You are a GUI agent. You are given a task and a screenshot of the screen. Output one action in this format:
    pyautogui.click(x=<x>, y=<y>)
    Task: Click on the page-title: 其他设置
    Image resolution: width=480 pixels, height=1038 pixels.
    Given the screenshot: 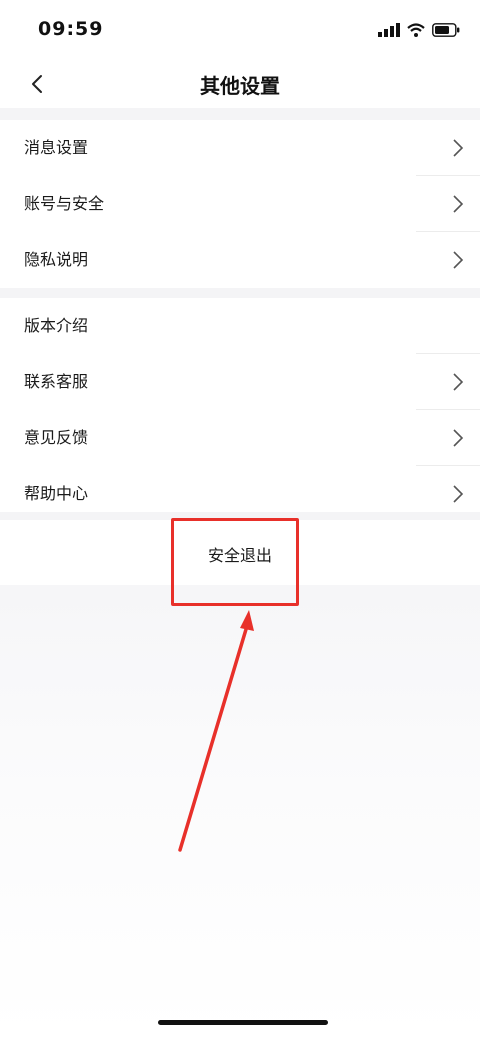 What is the action you would take?
    pyautogui.click(x=240, y=86)
    